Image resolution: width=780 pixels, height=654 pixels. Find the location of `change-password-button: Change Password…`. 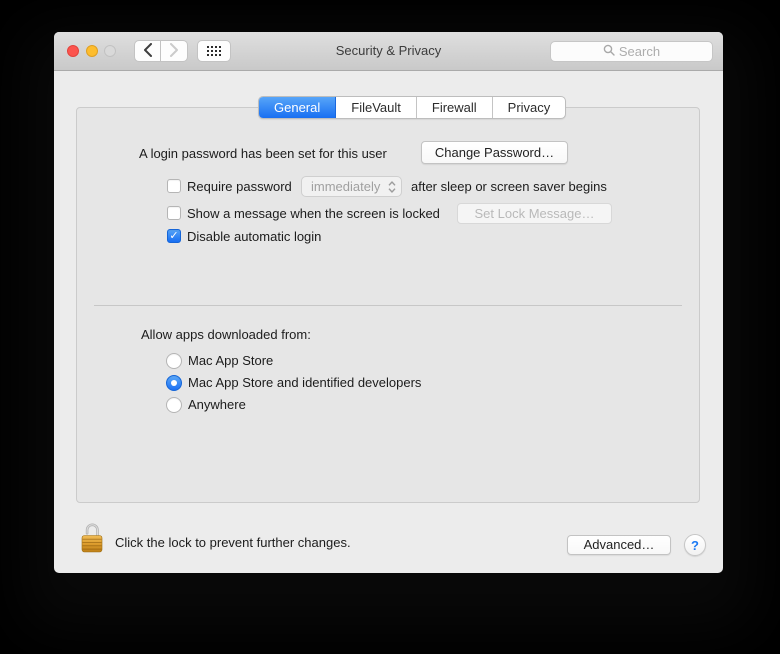

change-password-button: Change Password… is located at coordinates (494, 152).